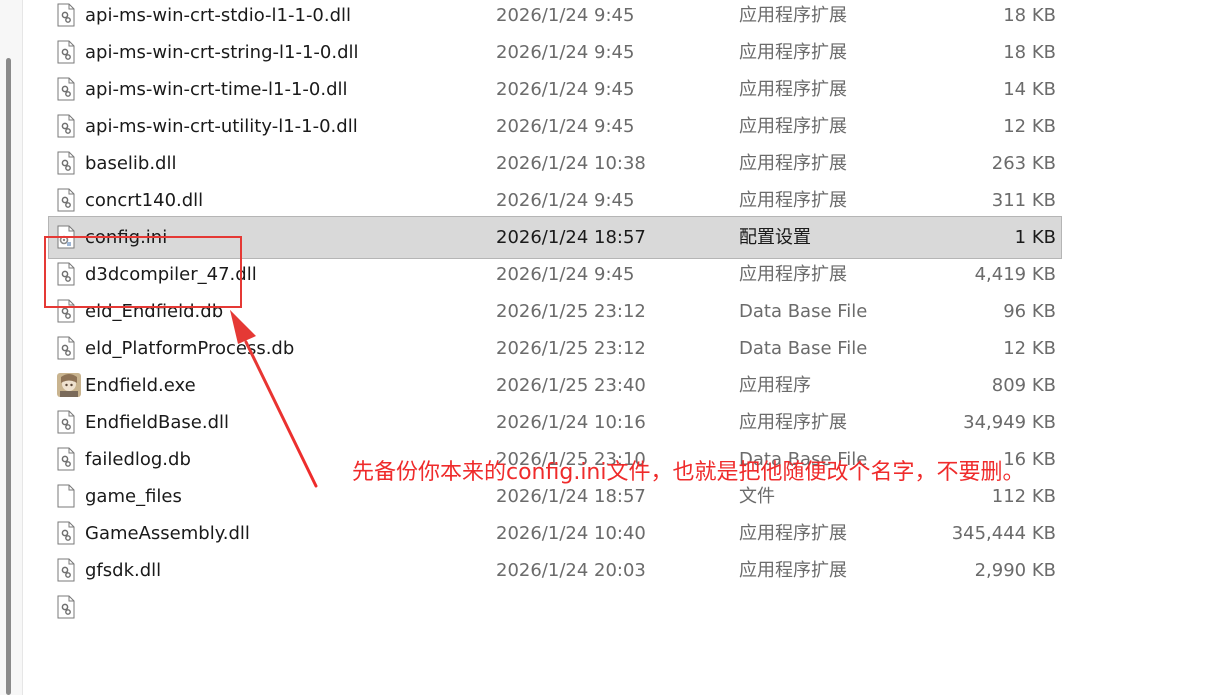 This screenshot has width=1207, height=695. I want to click on highlight-box, so click(143, 272).